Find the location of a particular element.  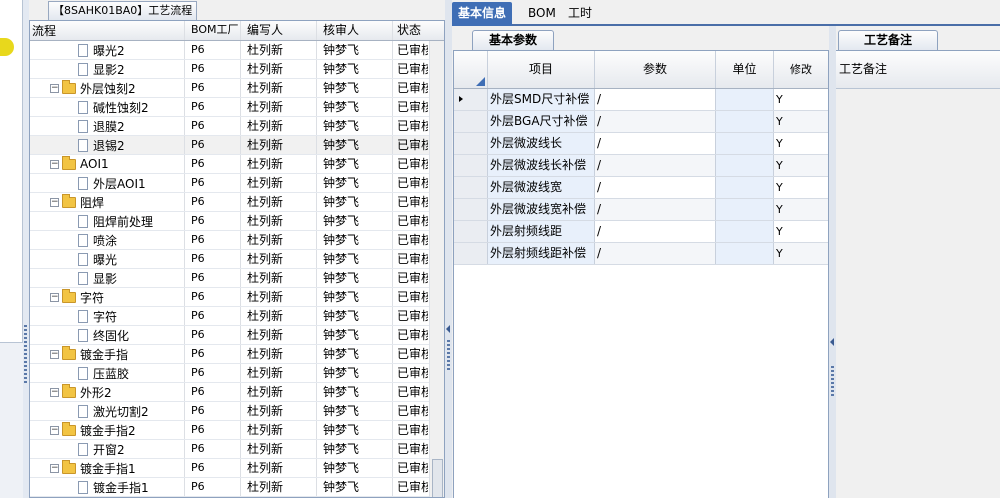

grid-cell-item: 外层SMD尺寸补偿 is located at coordinates (541, 99).